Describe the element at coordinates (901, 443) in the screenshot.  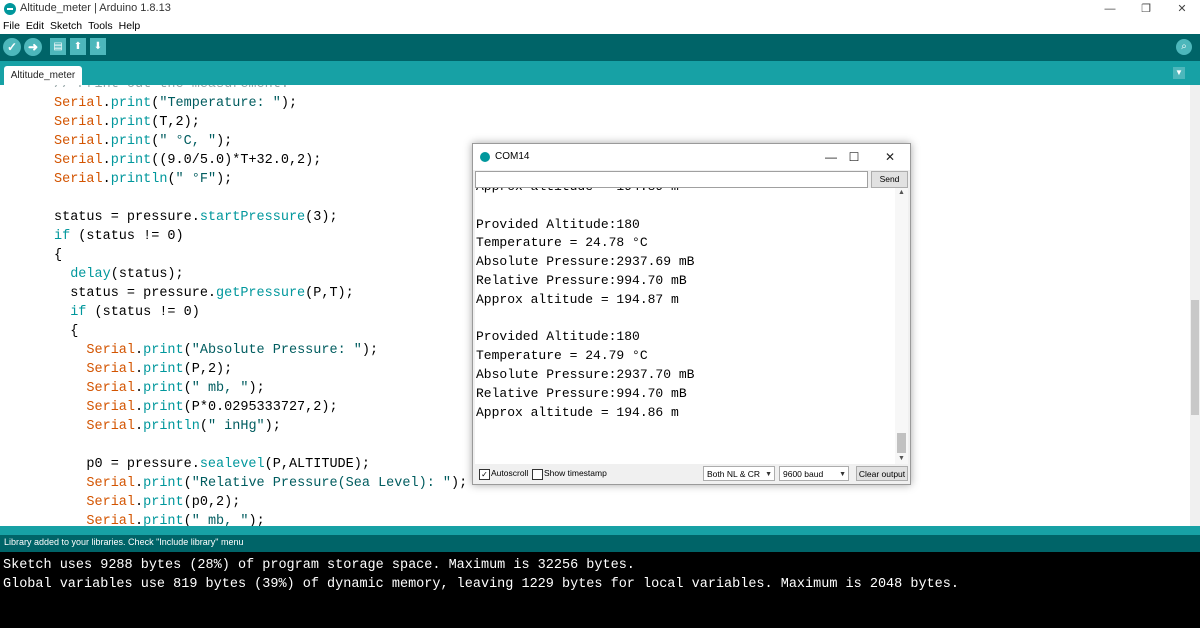
I see `serial-scroll-thumb` at that location.